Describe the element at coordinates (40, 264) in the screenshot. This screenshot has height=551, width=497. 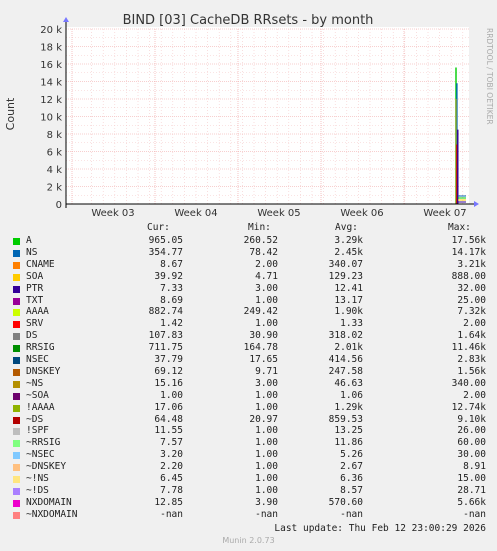
I see `legend-name: CNAME` at that location.